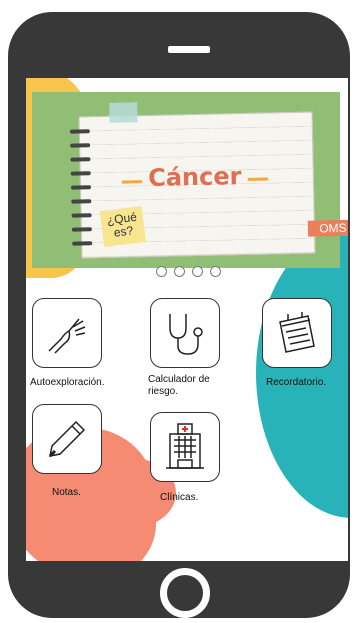 The image size is (356, 623). What do you see at coordinates (194, 177) in the screenshot?
I see `banner-title: Cáncer` at bounding box center [194, 177].